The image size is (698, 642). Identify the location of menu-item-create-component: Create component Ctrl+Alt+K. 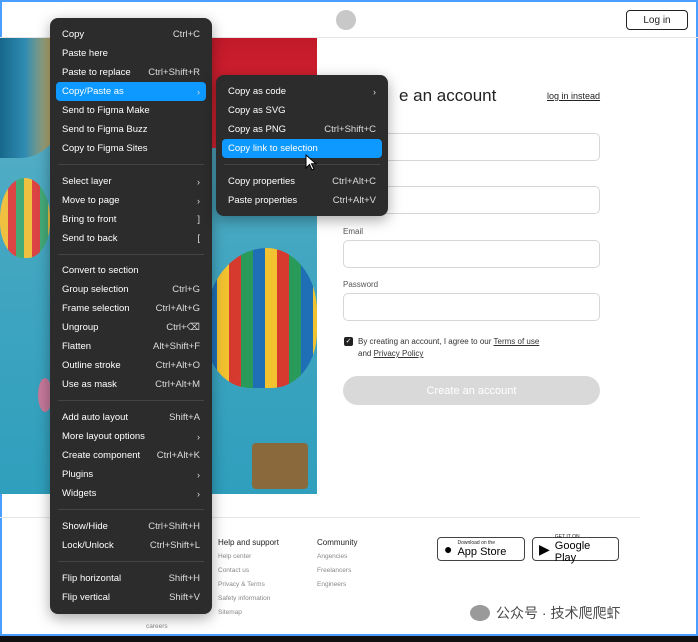
(131, 455).